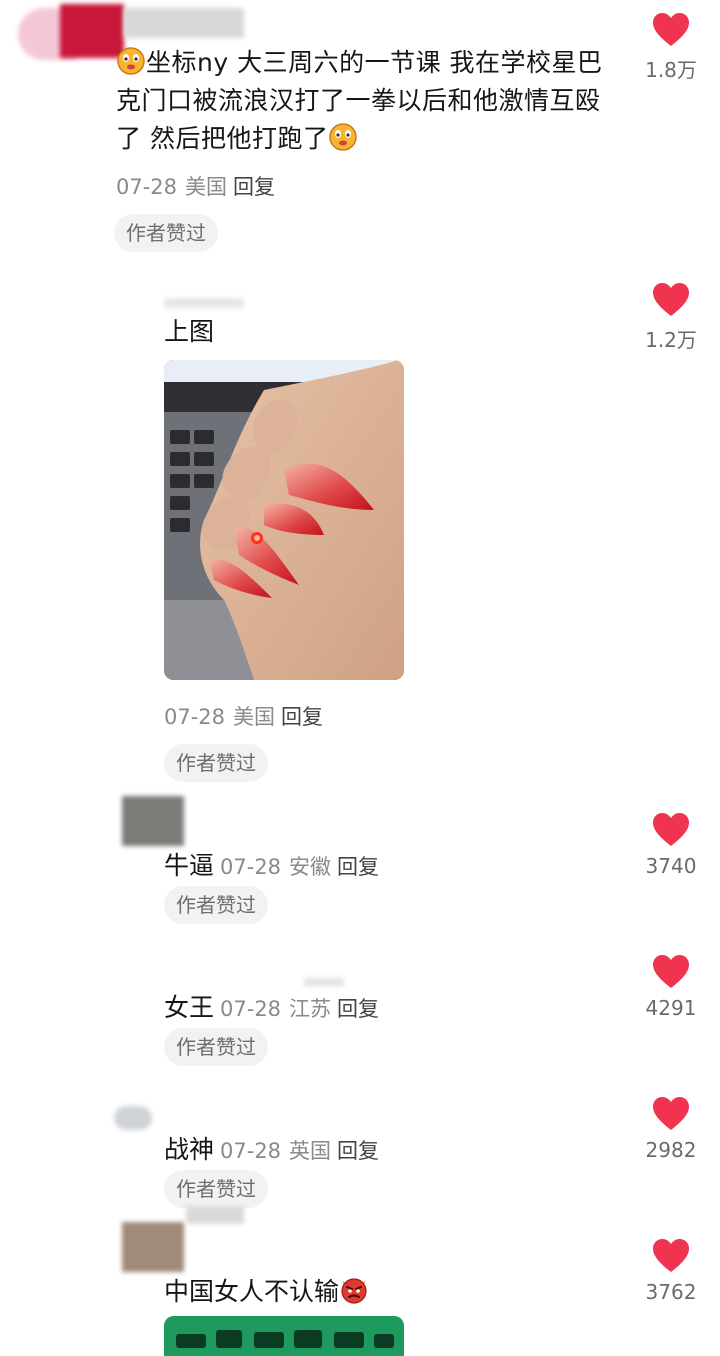 The width and height of the screenshot is (720, 1356). Describe the element at coordinates (671, 1150) in the screenshot. I see `like-count: 2982` at that location.